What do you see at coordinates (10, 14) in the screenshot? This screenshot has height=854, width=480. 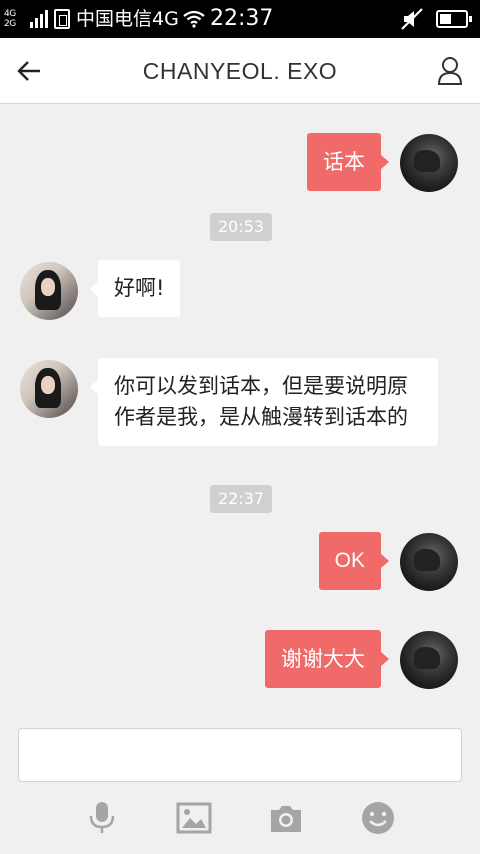 I see `network-type-top: 4G` at bounding box center [10, 14].